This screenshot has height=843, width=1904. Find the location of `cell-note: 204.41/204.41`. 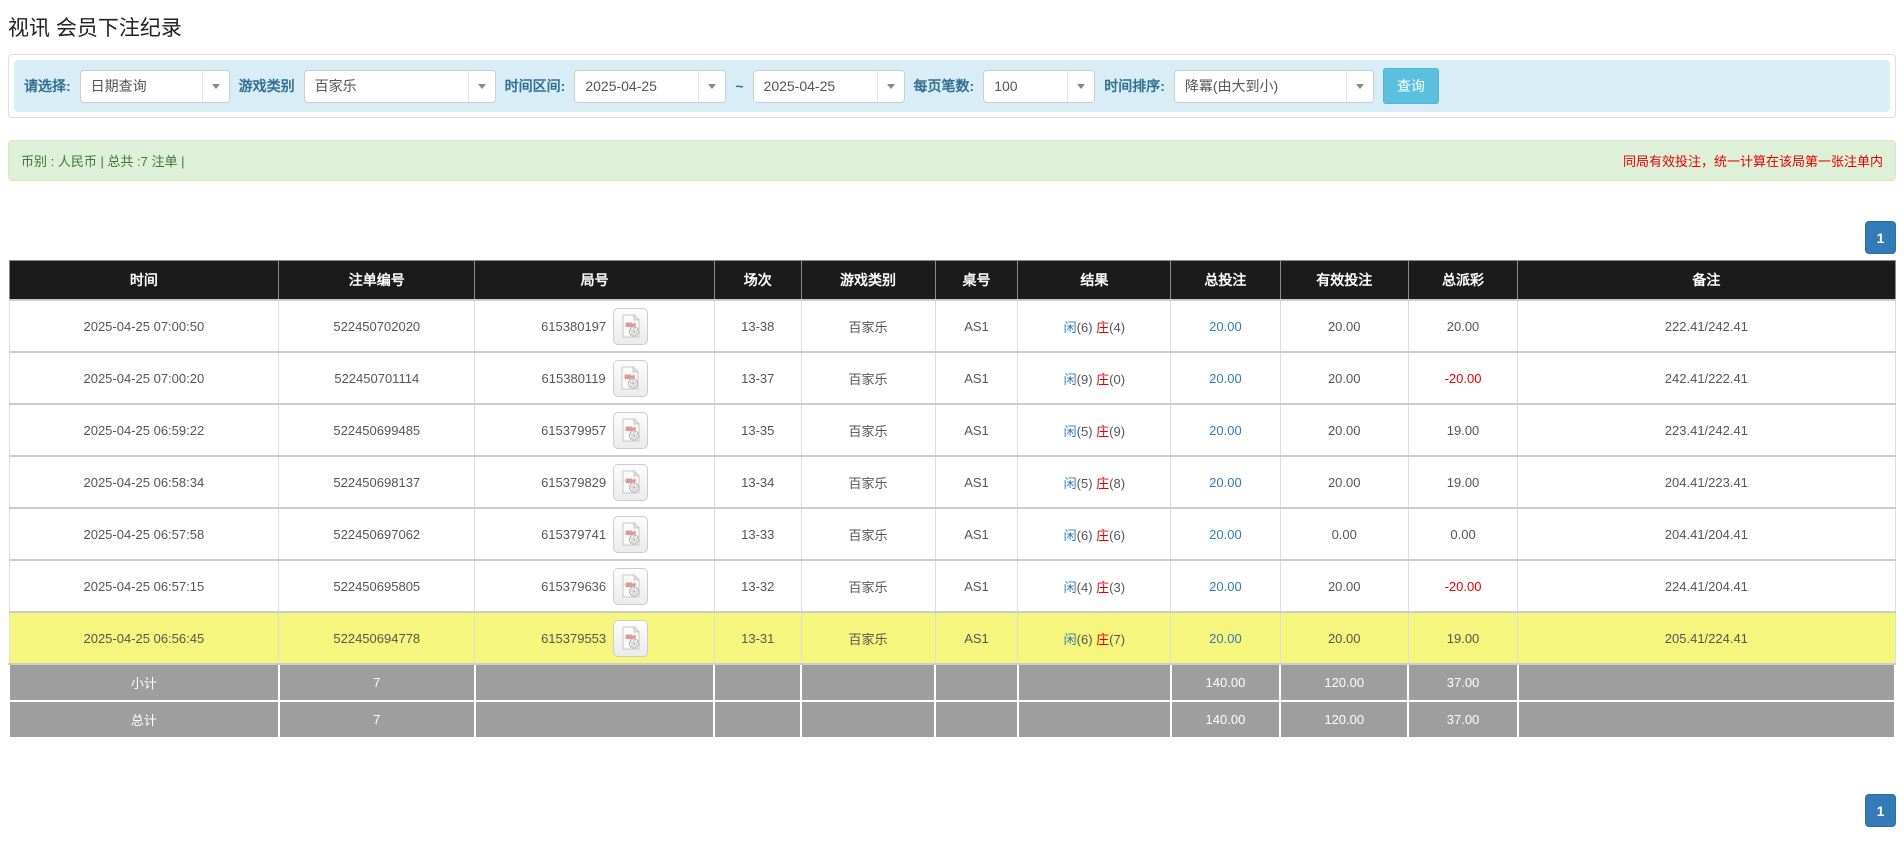

cell-note: 204.41/204.41 is located at coordinates (1706, 534).